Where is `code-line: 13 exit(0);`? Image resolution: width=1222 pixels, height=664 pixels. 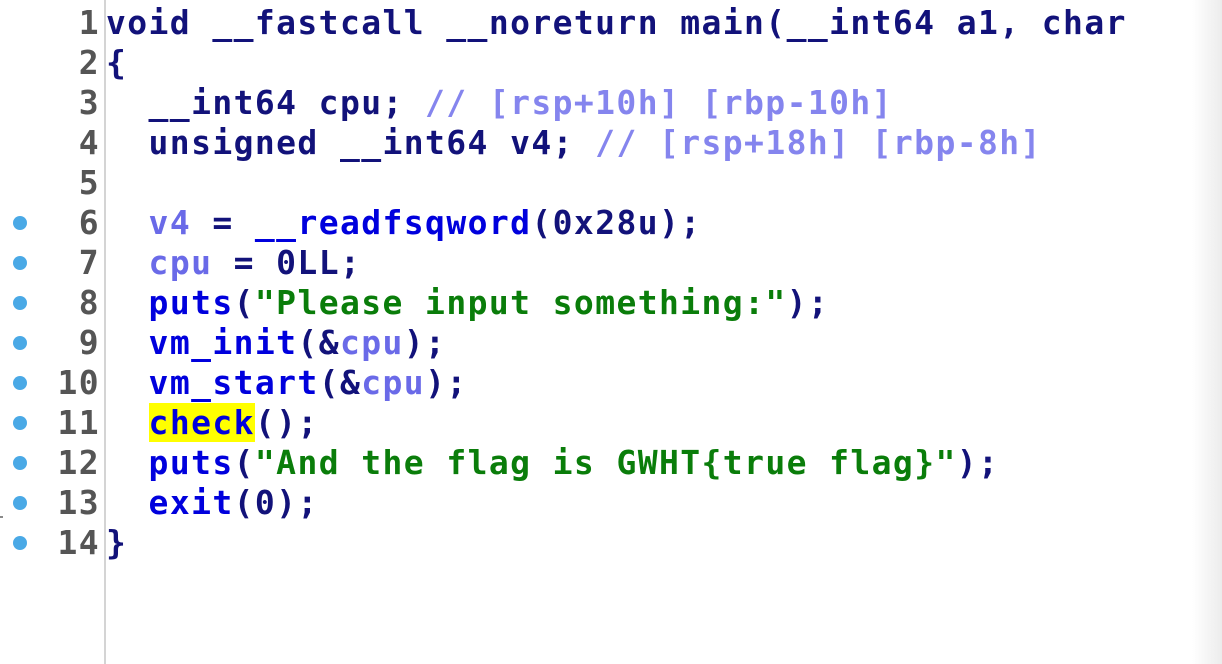
code-line: 13 exit(0); is located at coordinates (611, 503).